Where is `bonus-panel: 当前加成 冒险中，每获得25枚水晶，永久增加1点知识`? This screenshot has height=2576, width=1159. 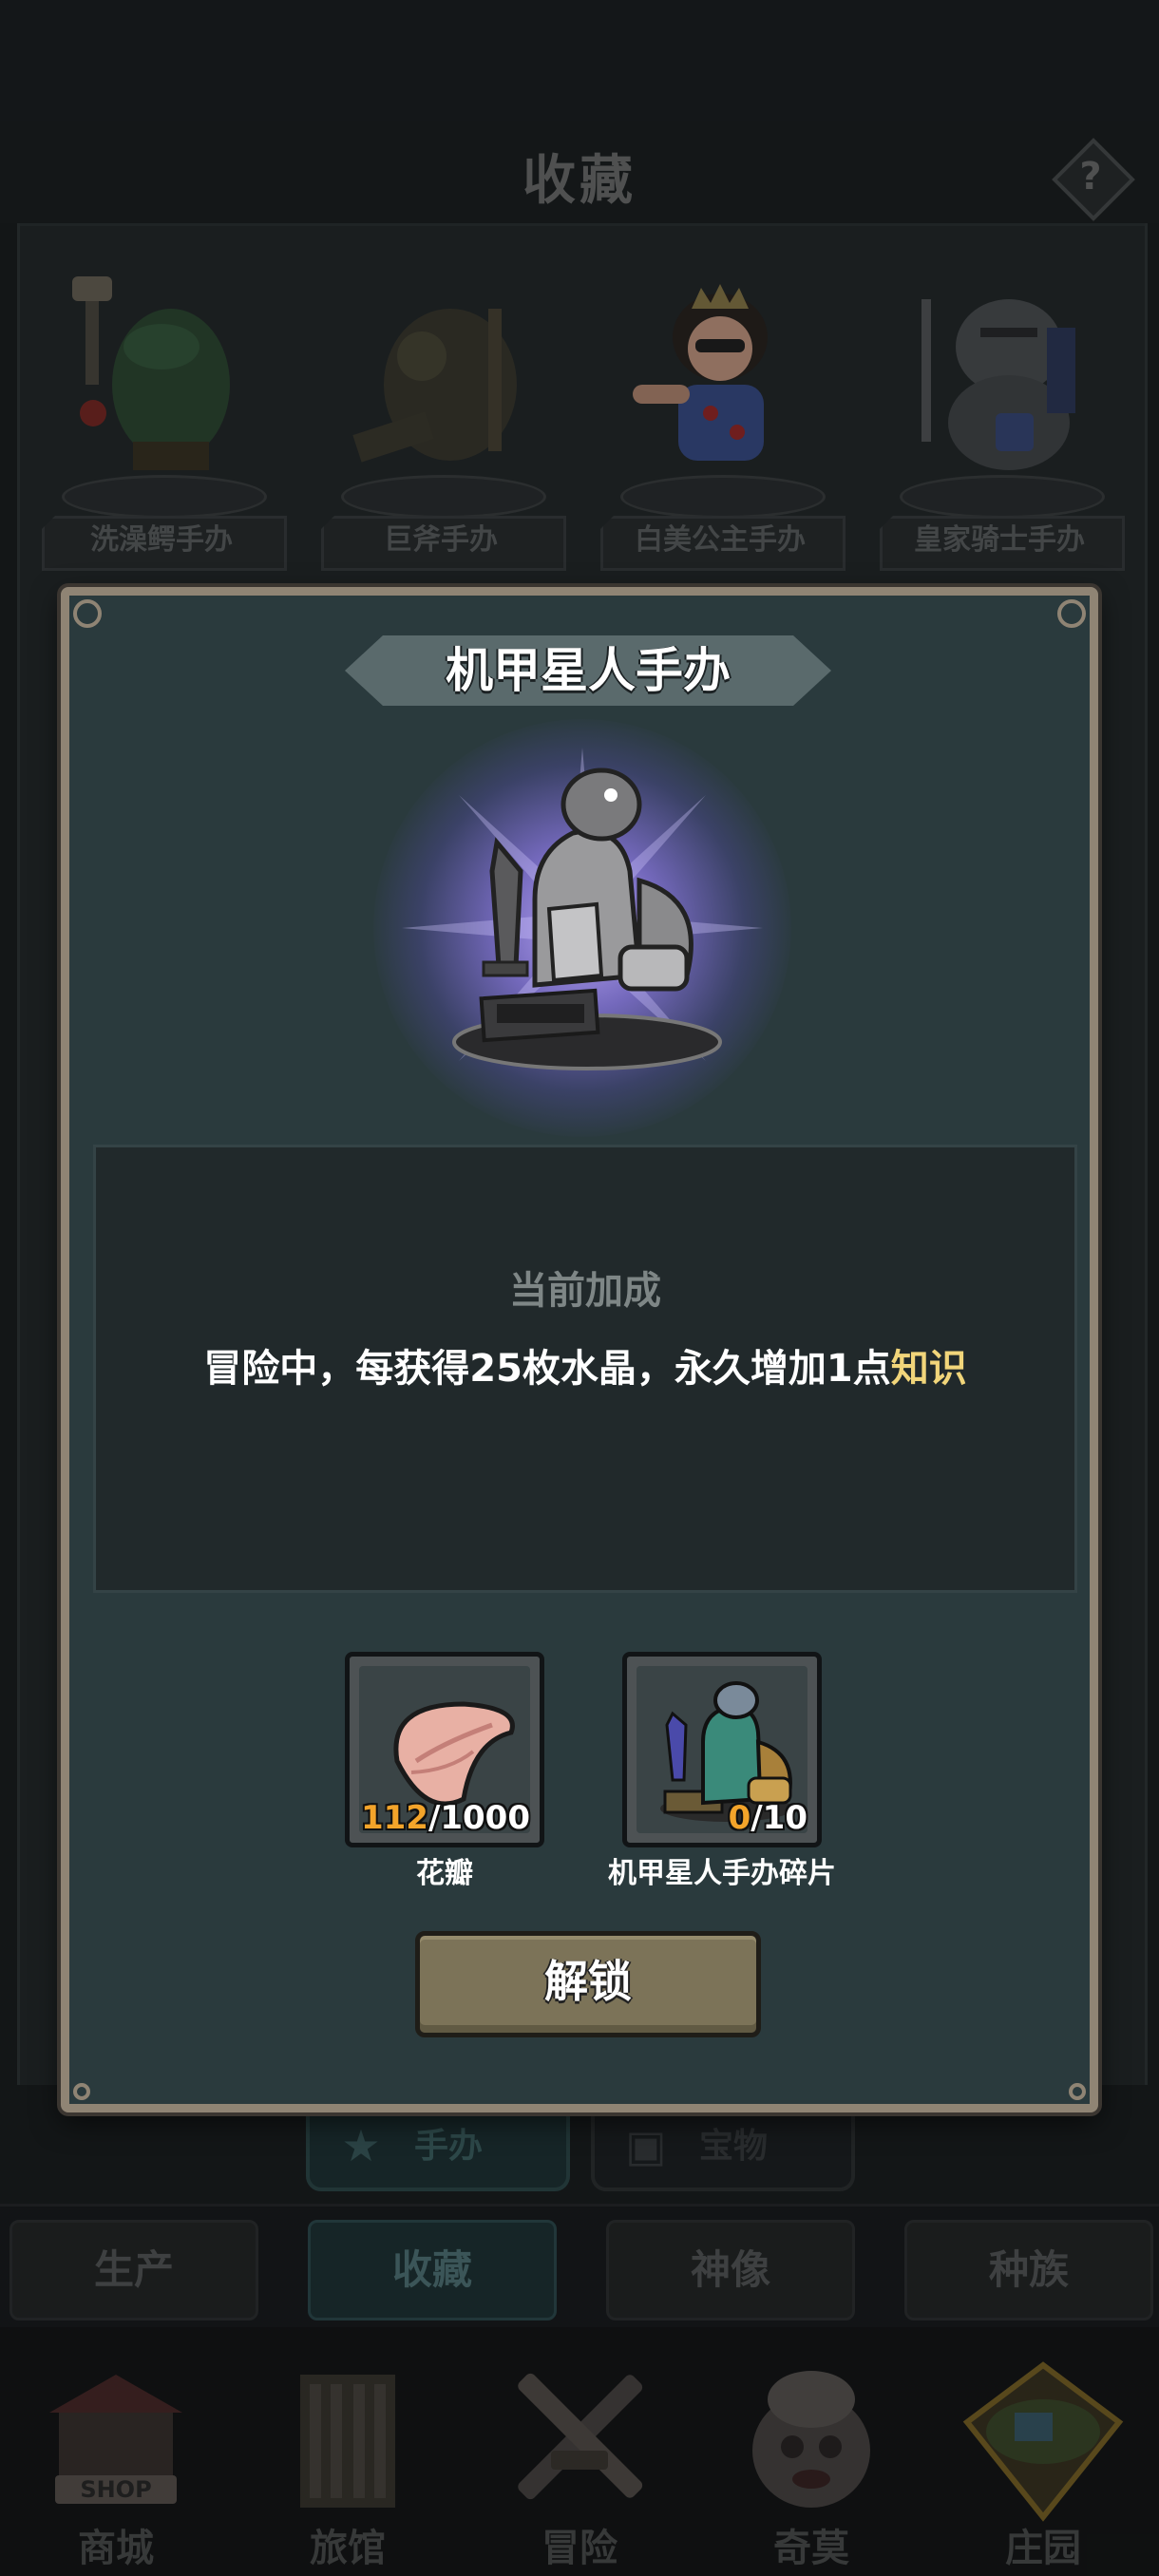 bonus-panel: 当前加成 冒险中，每获得25枚水晶，永久增加1点知识 is located at coordinates (585, 1369).